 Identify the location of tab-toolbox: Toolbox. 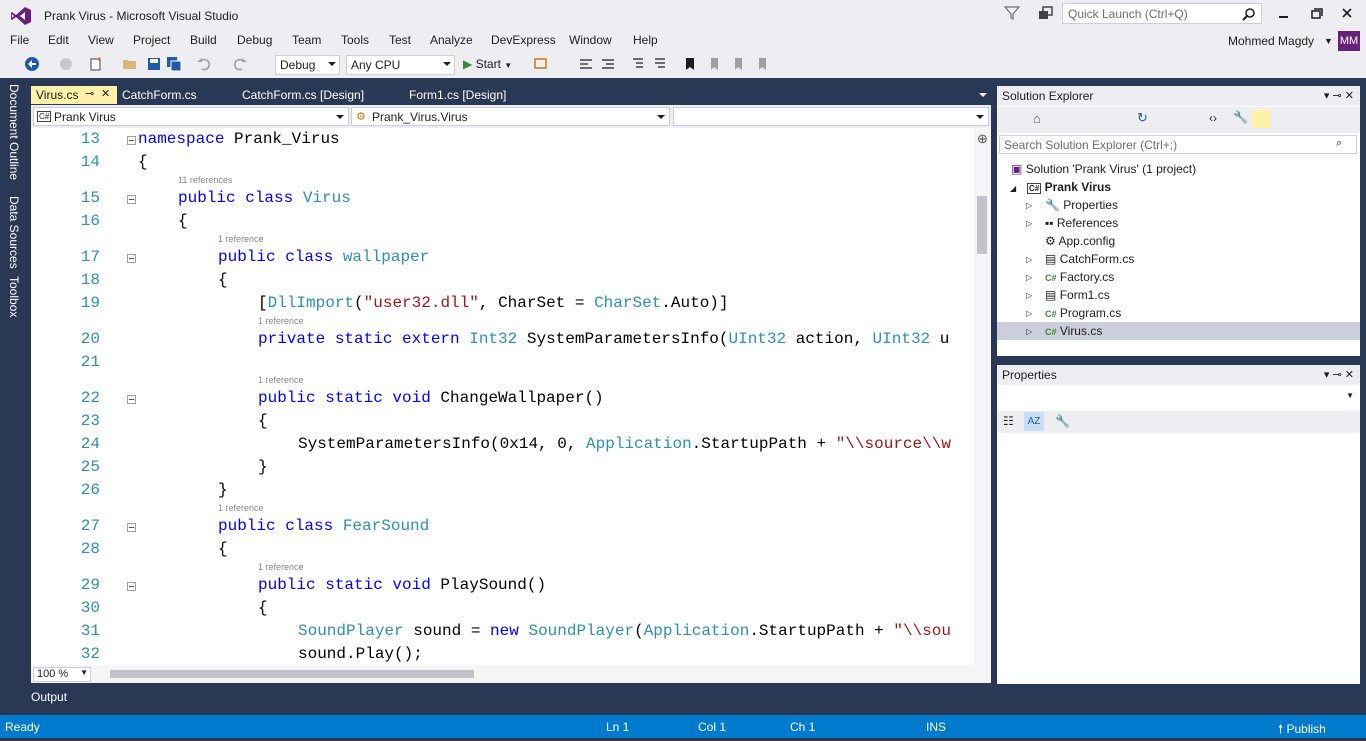
(14, 296).